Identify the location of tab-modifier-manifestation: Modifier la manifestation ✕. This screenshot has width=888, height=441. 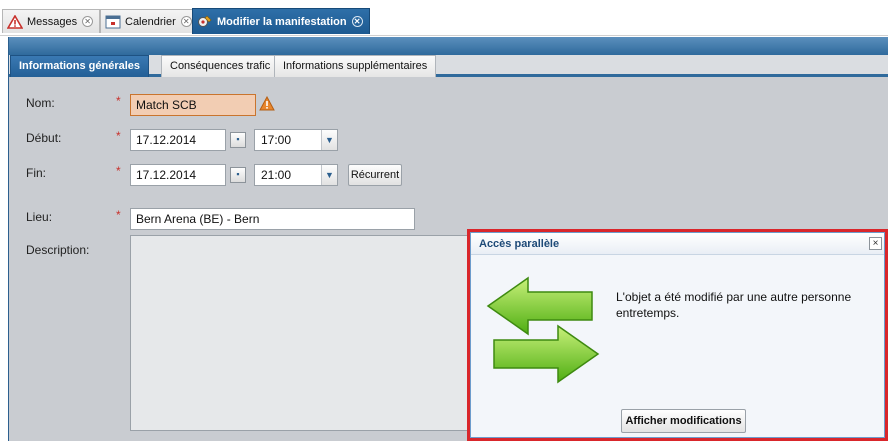
(281, 21).